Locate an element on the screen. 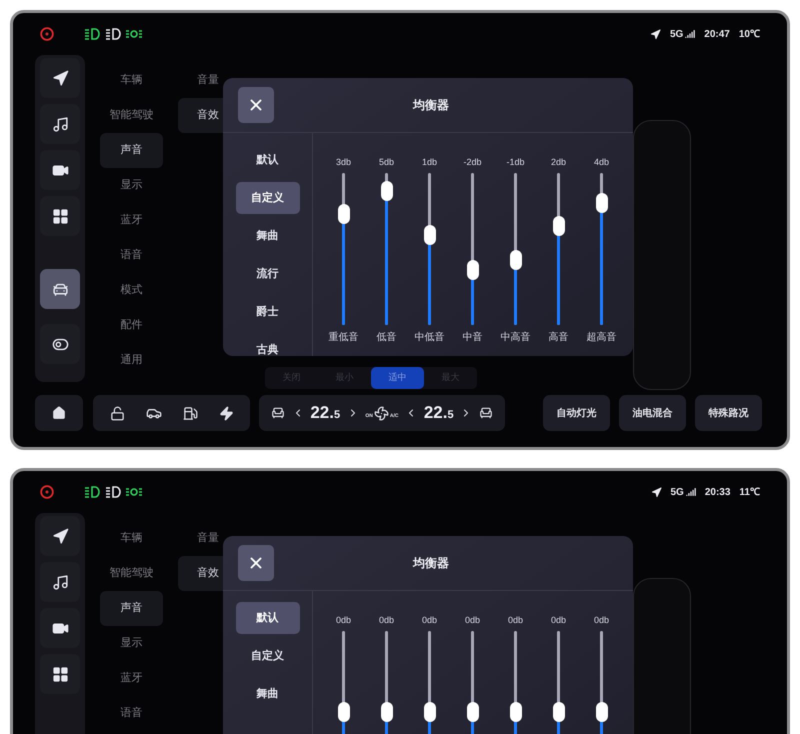  settings-menu-item: 模式 is located at coordinates (131, 290).